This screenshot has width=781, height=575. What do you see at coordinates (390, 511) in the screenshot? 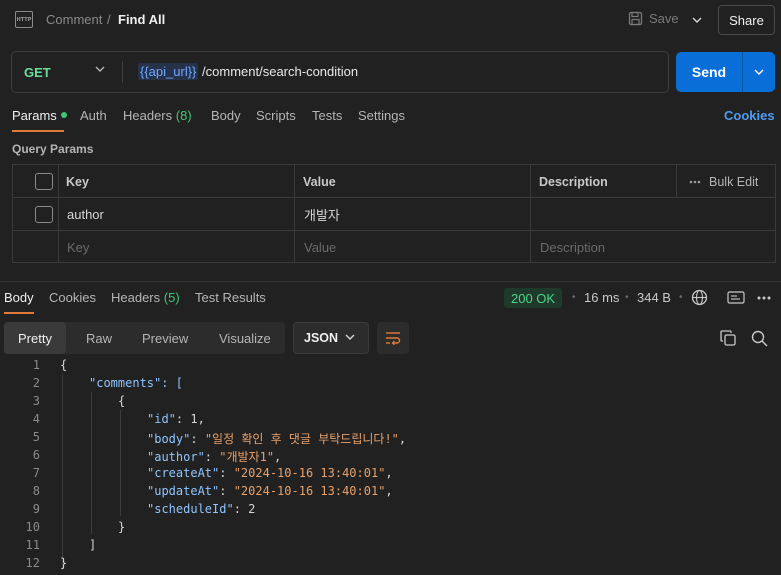
I see `code-line: 9 "scheduleId": 2` at bounding box center [390, 511].